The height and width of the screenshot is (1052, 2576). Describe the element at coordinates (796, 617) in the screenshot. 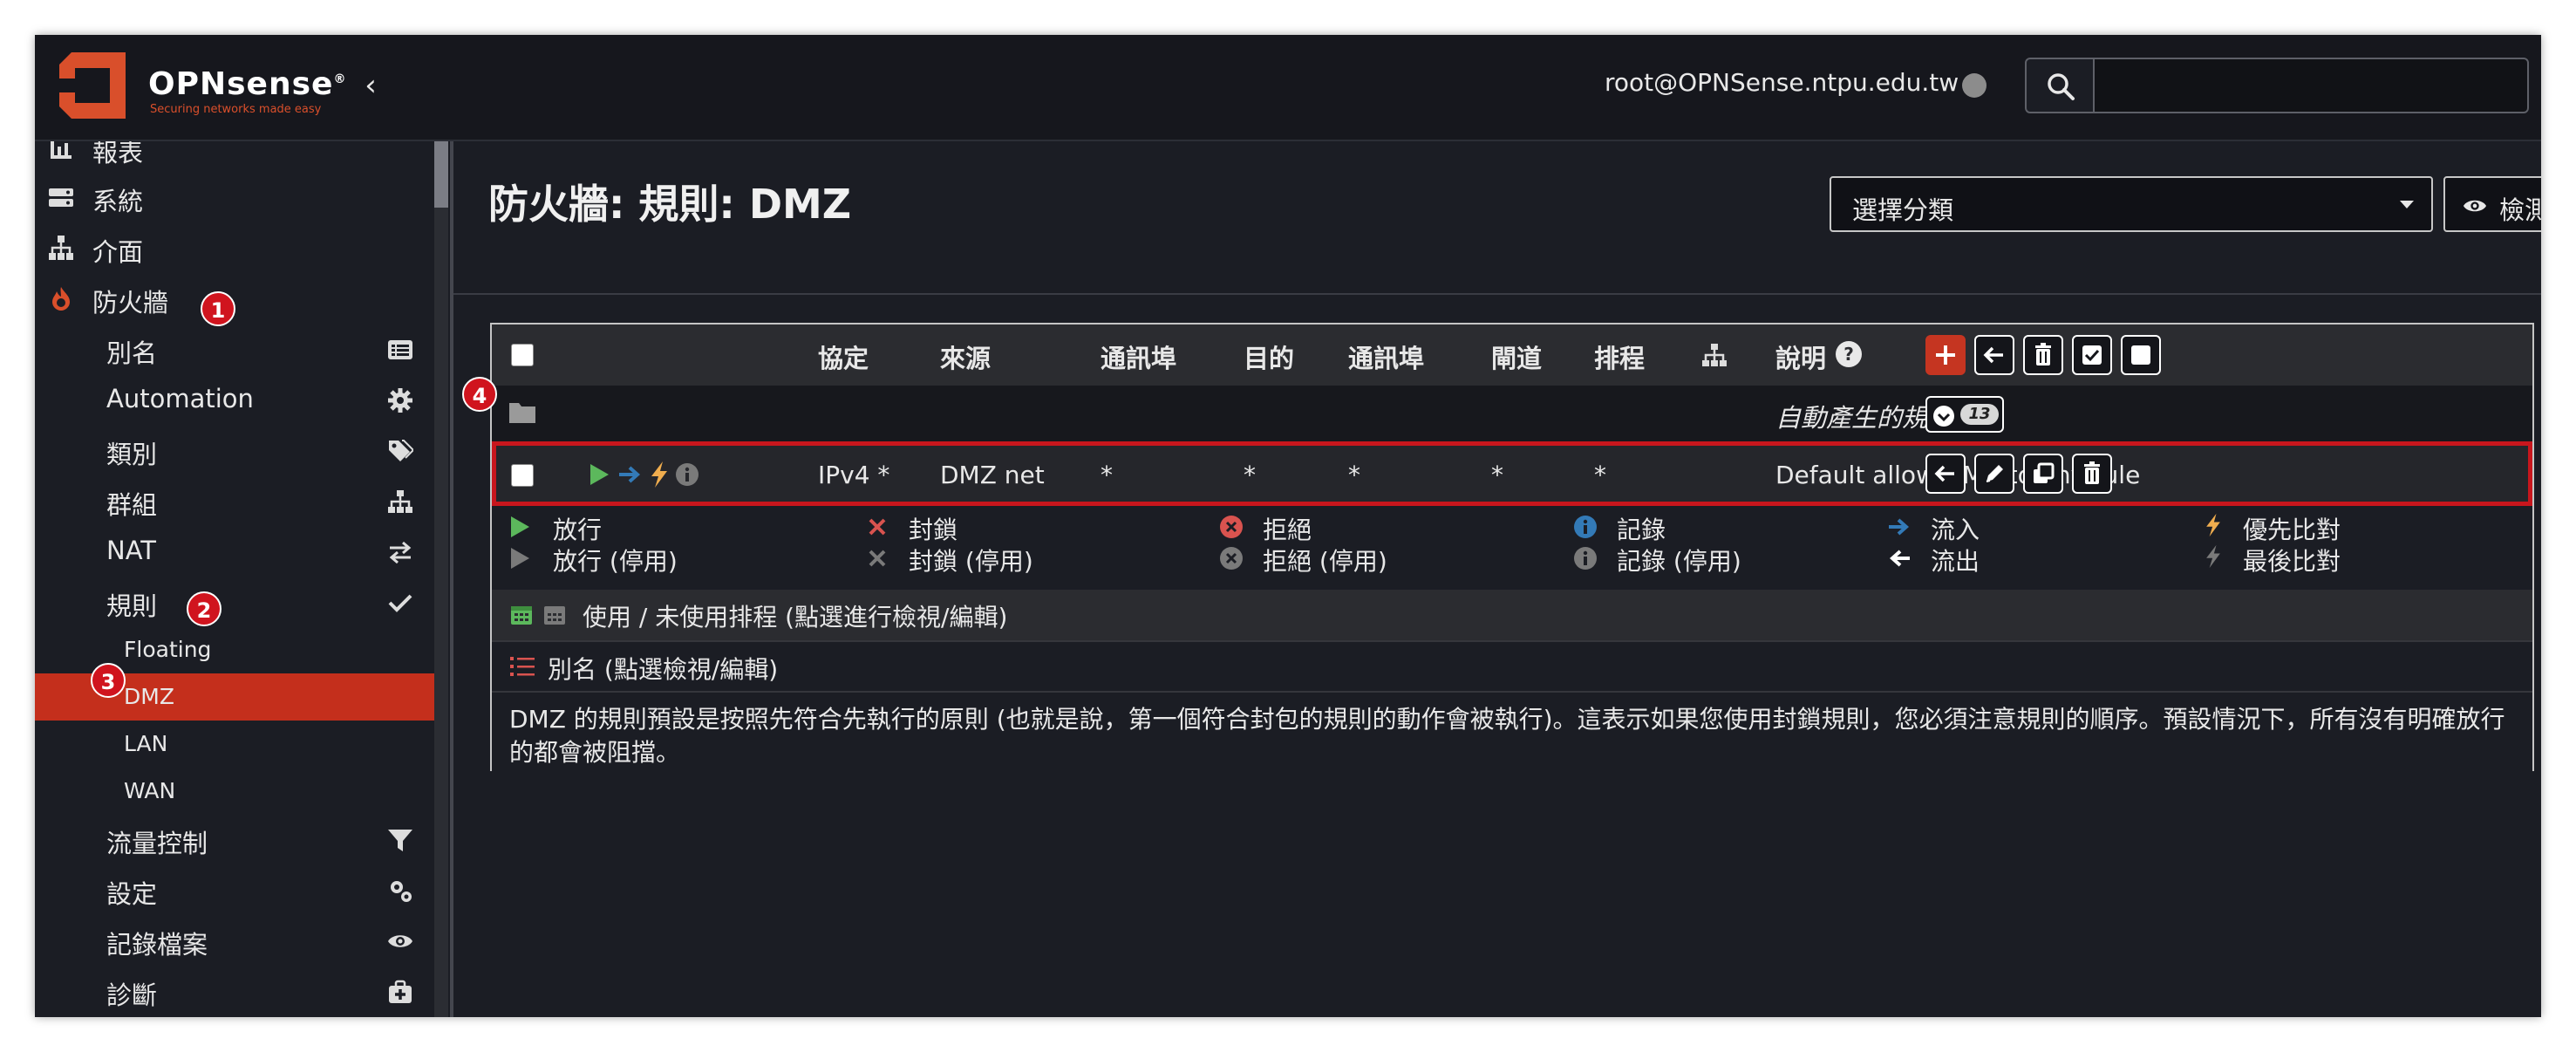

I see `schedule-note: 使用 / 未使用排程 (點選進行檢視/編輯)` at that location.